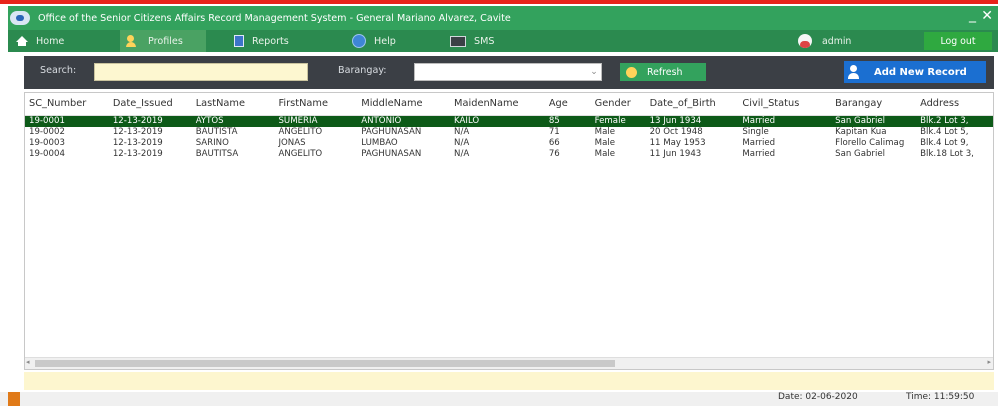  I want to click on table-cell: Single, so click(755, 131).